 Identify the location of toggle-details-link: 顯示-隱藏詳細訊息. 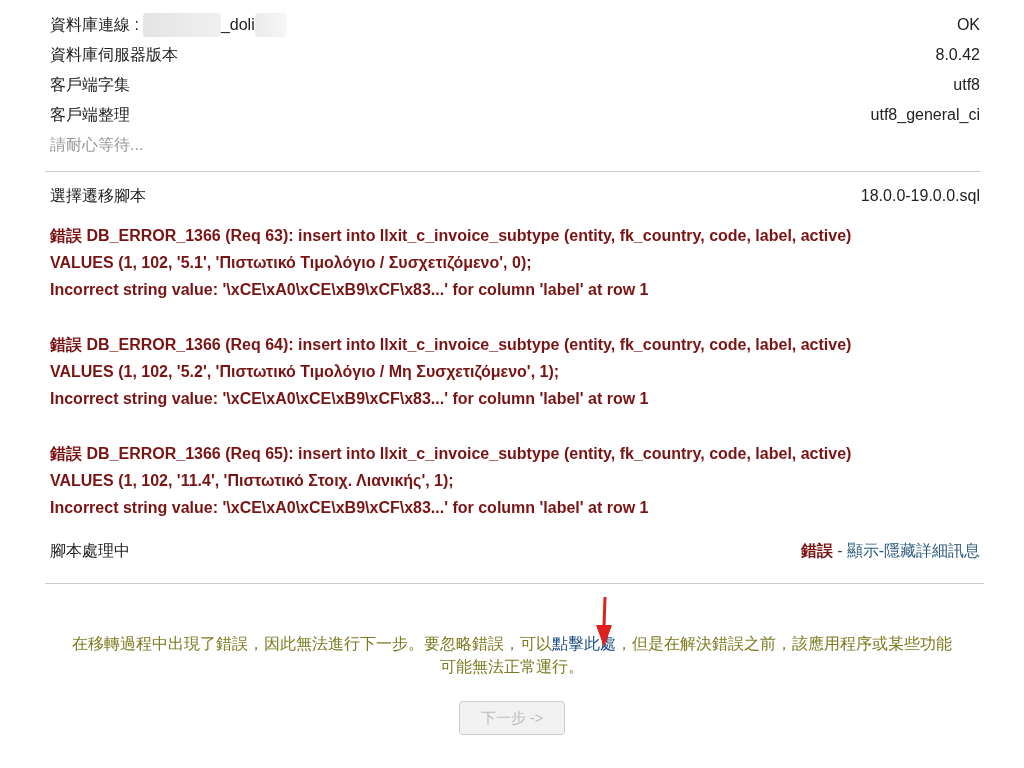
(913, 551).